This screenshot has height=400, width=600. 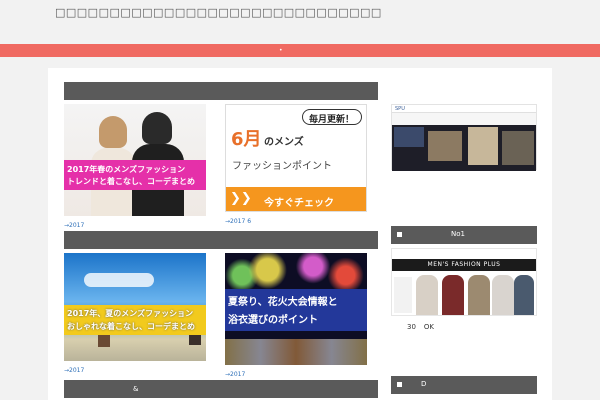 I want to click on brand-banner: MEN'S FASHION PLUS, so click(x=464, y=265).